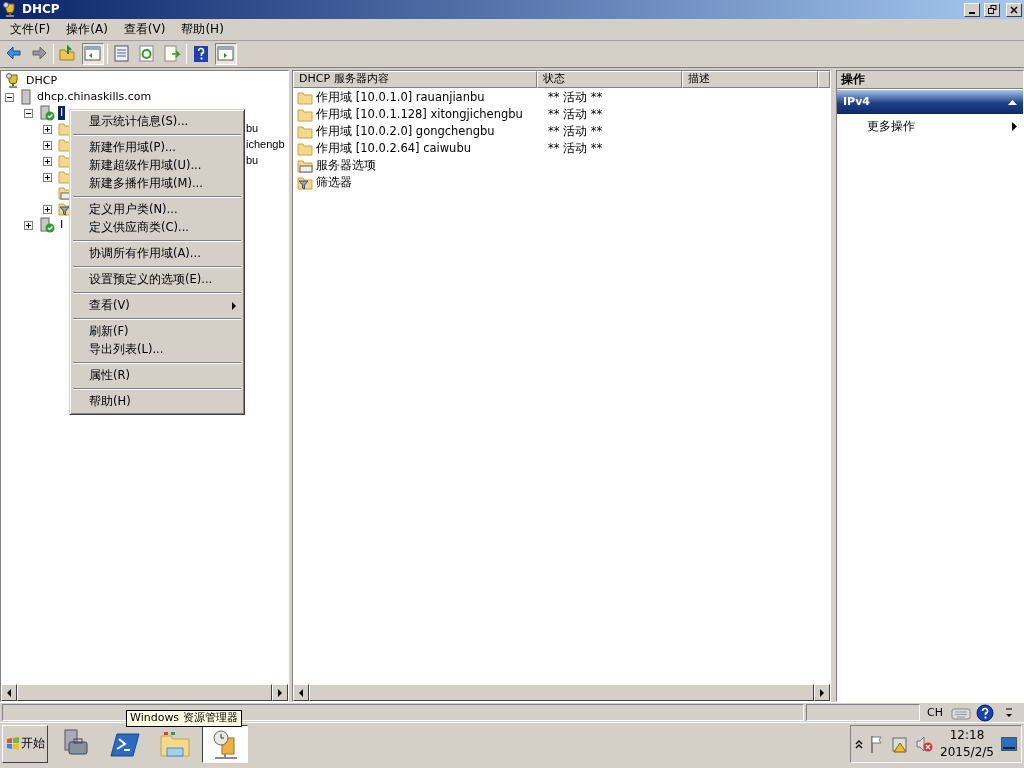 The height and width of the screenshot is (768, 1024). What do you see at coordinates (26, 97) in the screenshot?
I see `server-icon` at bounding box center [26, 97].